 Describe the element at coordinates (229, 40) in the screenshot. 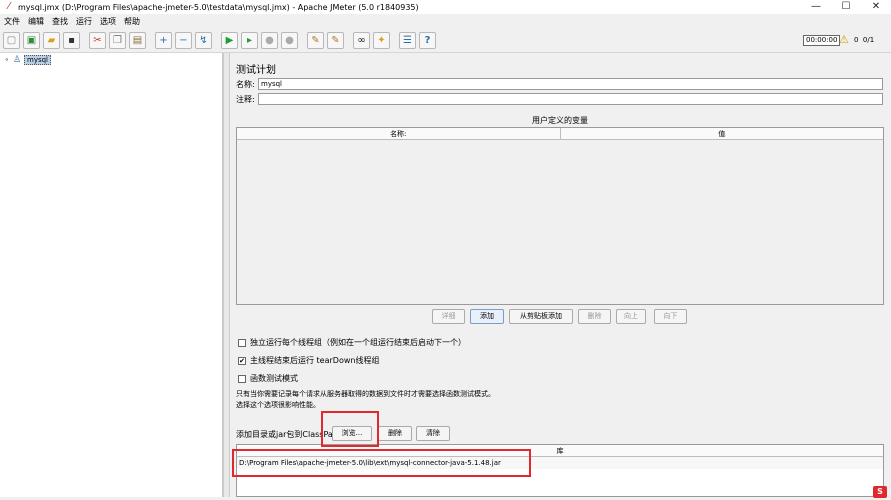

I see `start-icon: ▶` at that location.